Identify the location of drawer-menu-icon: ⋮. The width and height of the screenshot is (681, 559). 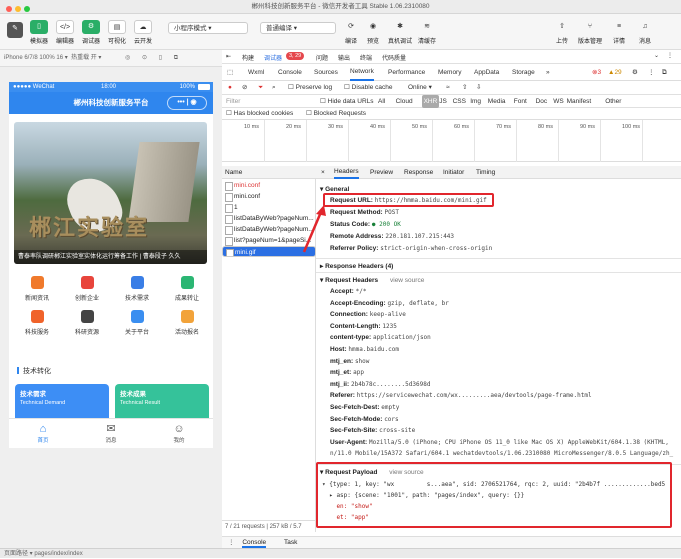
(231, 542).